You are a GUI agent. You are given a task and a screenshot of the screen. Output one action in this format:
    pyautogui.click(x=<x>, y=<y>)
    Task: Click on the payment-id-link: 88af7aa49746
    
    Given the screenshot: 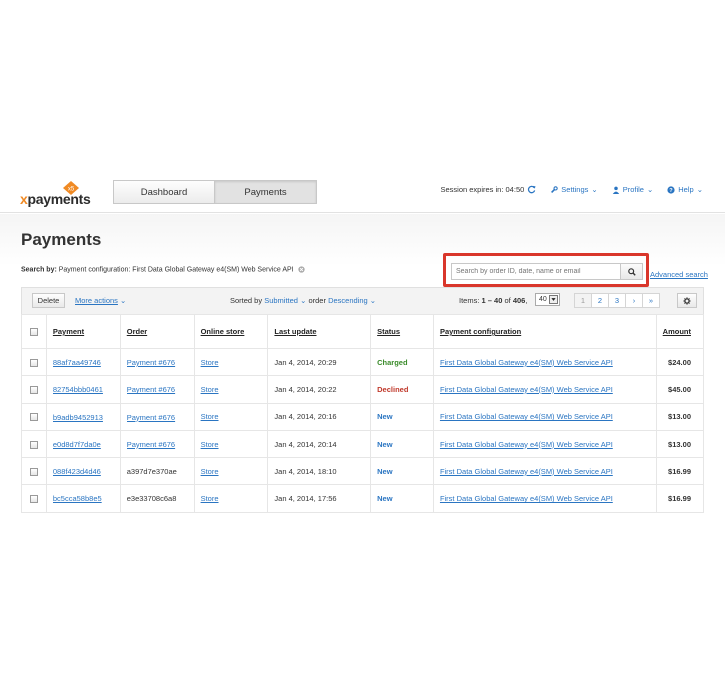 What is the action you would take?
    pyautogui.click(x=78, y=362)
    